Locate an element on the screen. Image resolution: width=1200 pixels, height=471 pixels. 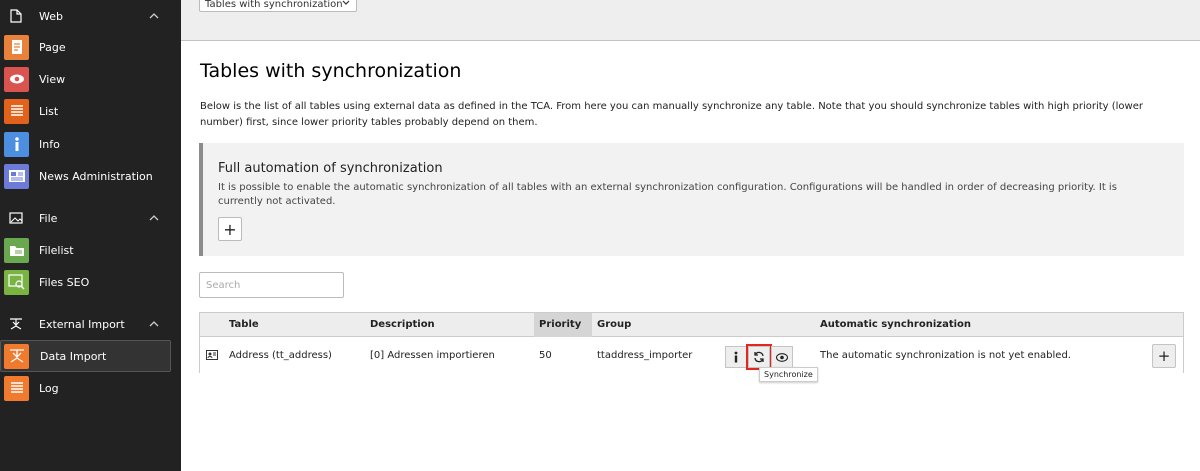
cell-group: ttaddress_importer is located at coordinates (645, 355).